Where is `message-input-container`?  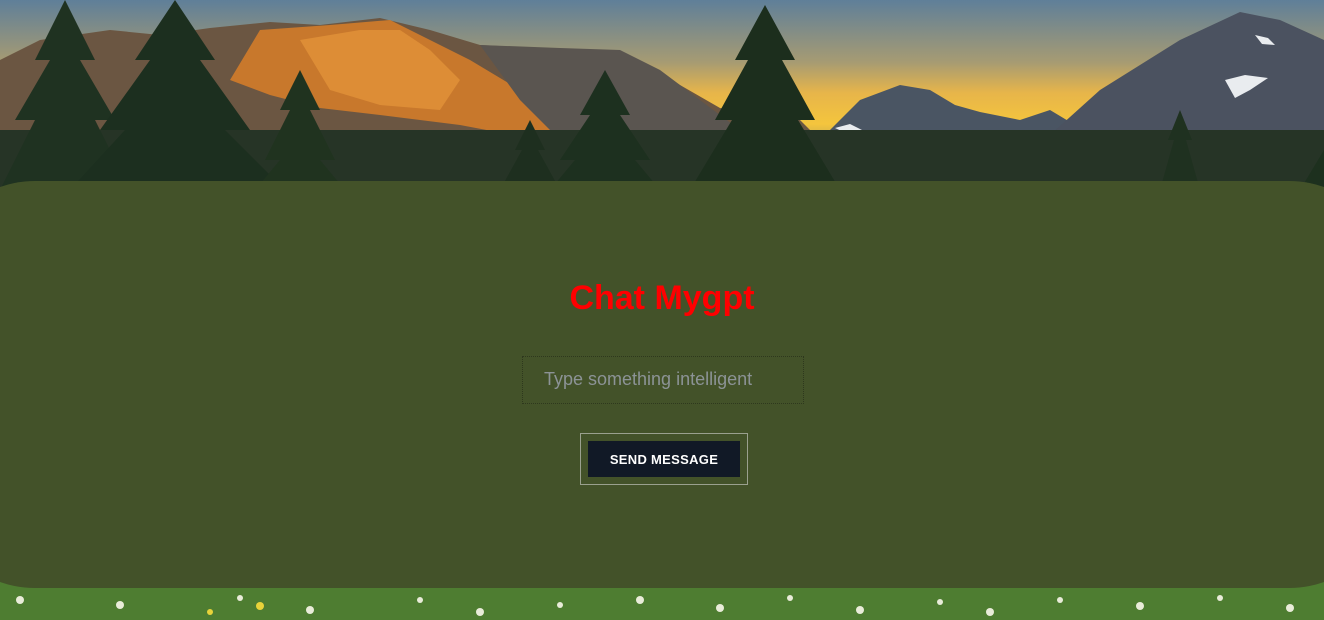
message-input-container is located at coordinates (663, 380).